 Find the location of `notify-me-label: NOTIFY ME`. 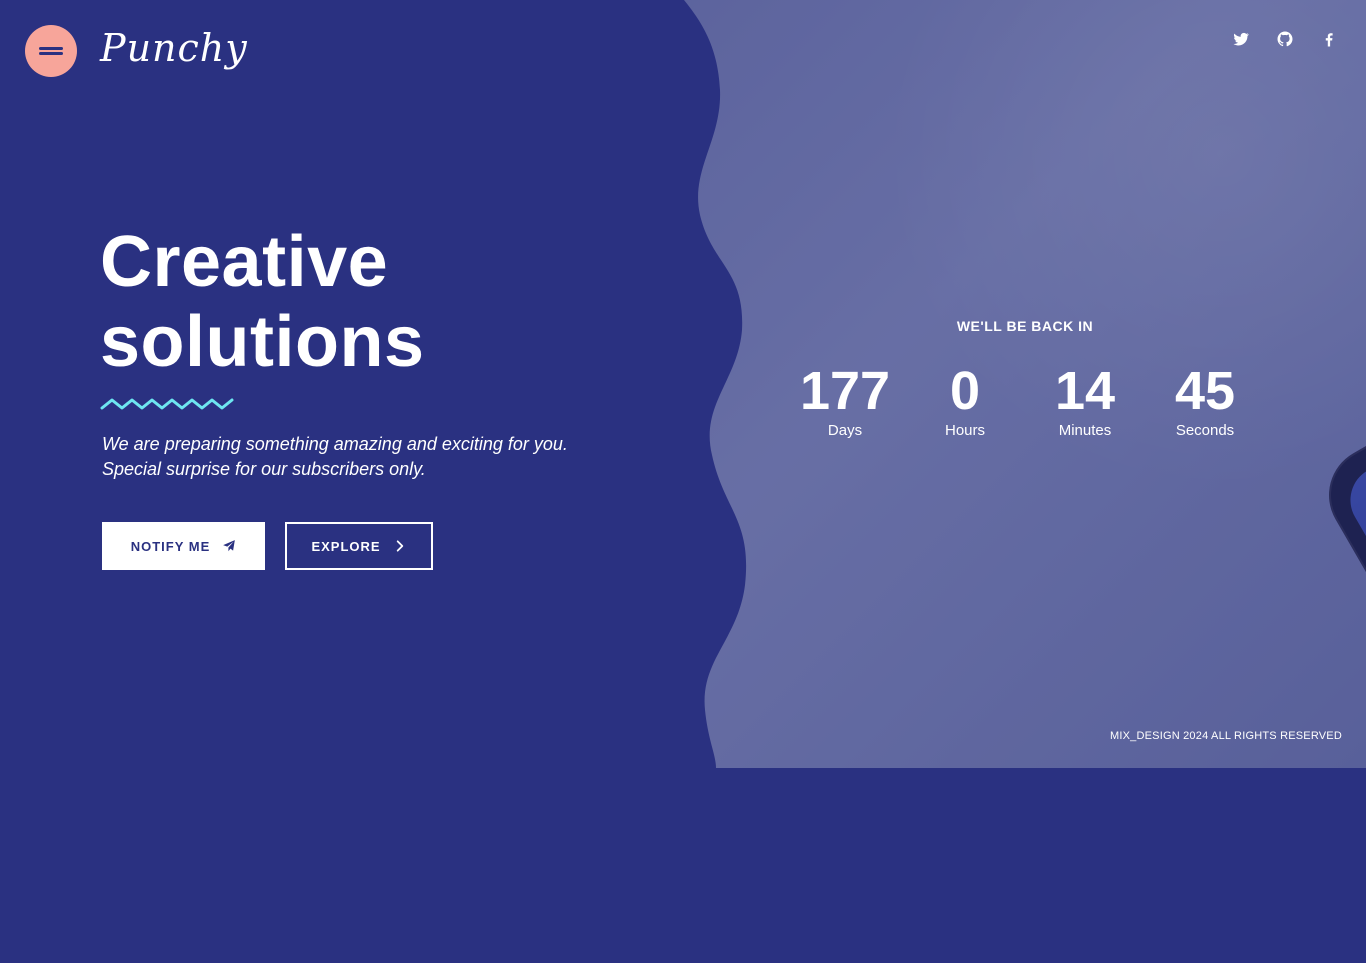

notify-me-label: NOTIFY ME is located at coordinates (170, 546).